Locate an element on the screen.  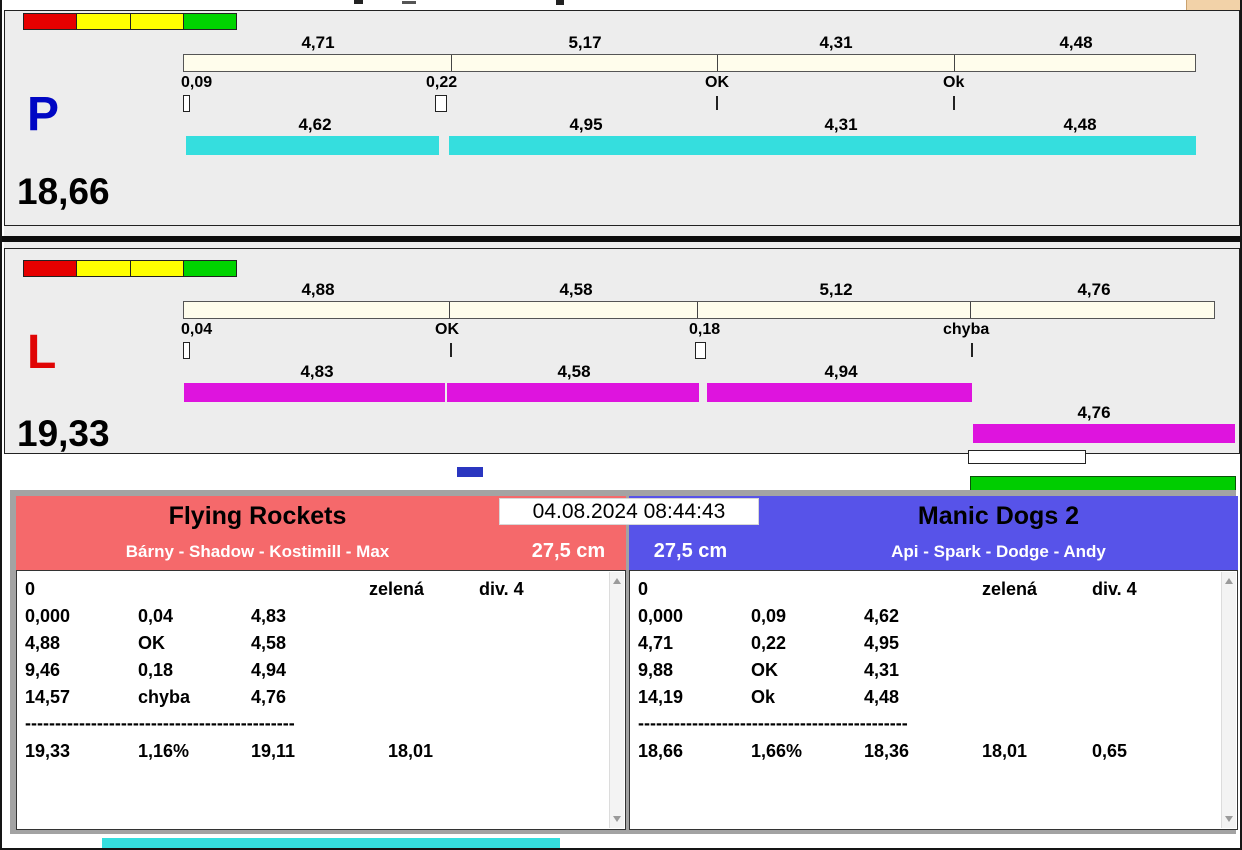
bottom-progress-bar is located at coordinates (331, 843).